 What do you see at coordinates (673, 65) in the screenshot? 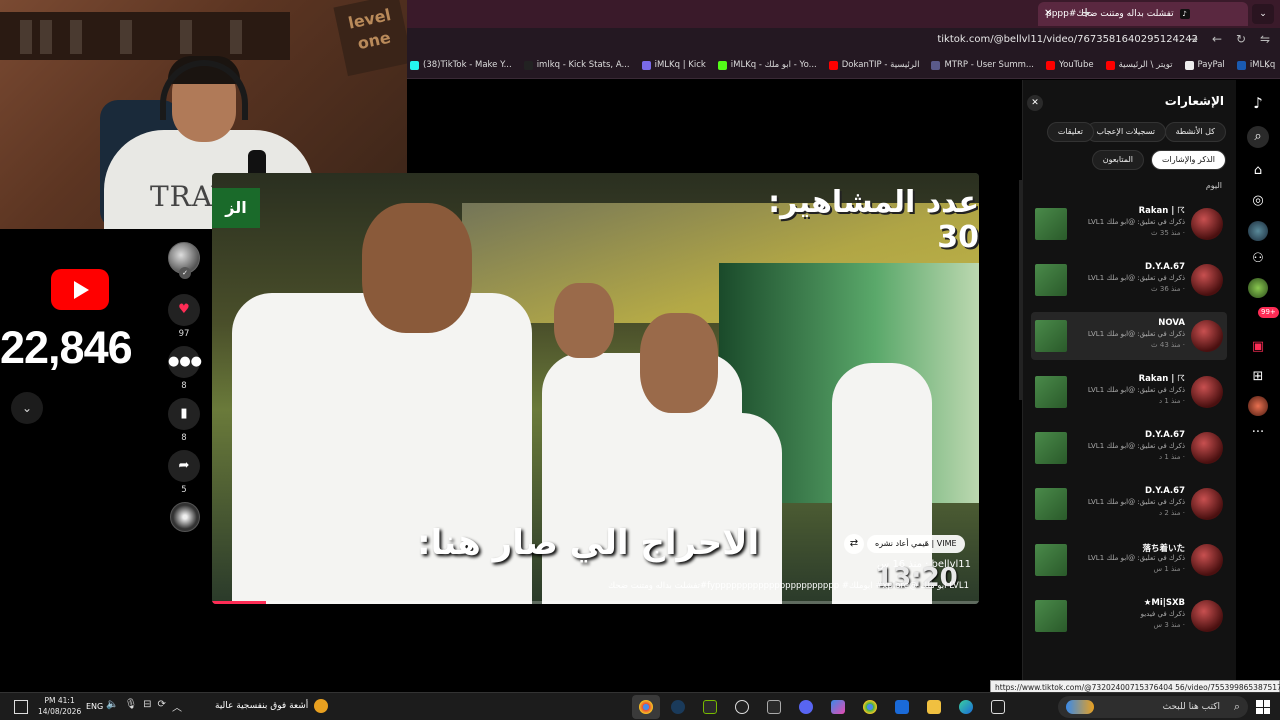
I see `bookmark-item: iMLKq | Kick` at bounding box center [673, 65].